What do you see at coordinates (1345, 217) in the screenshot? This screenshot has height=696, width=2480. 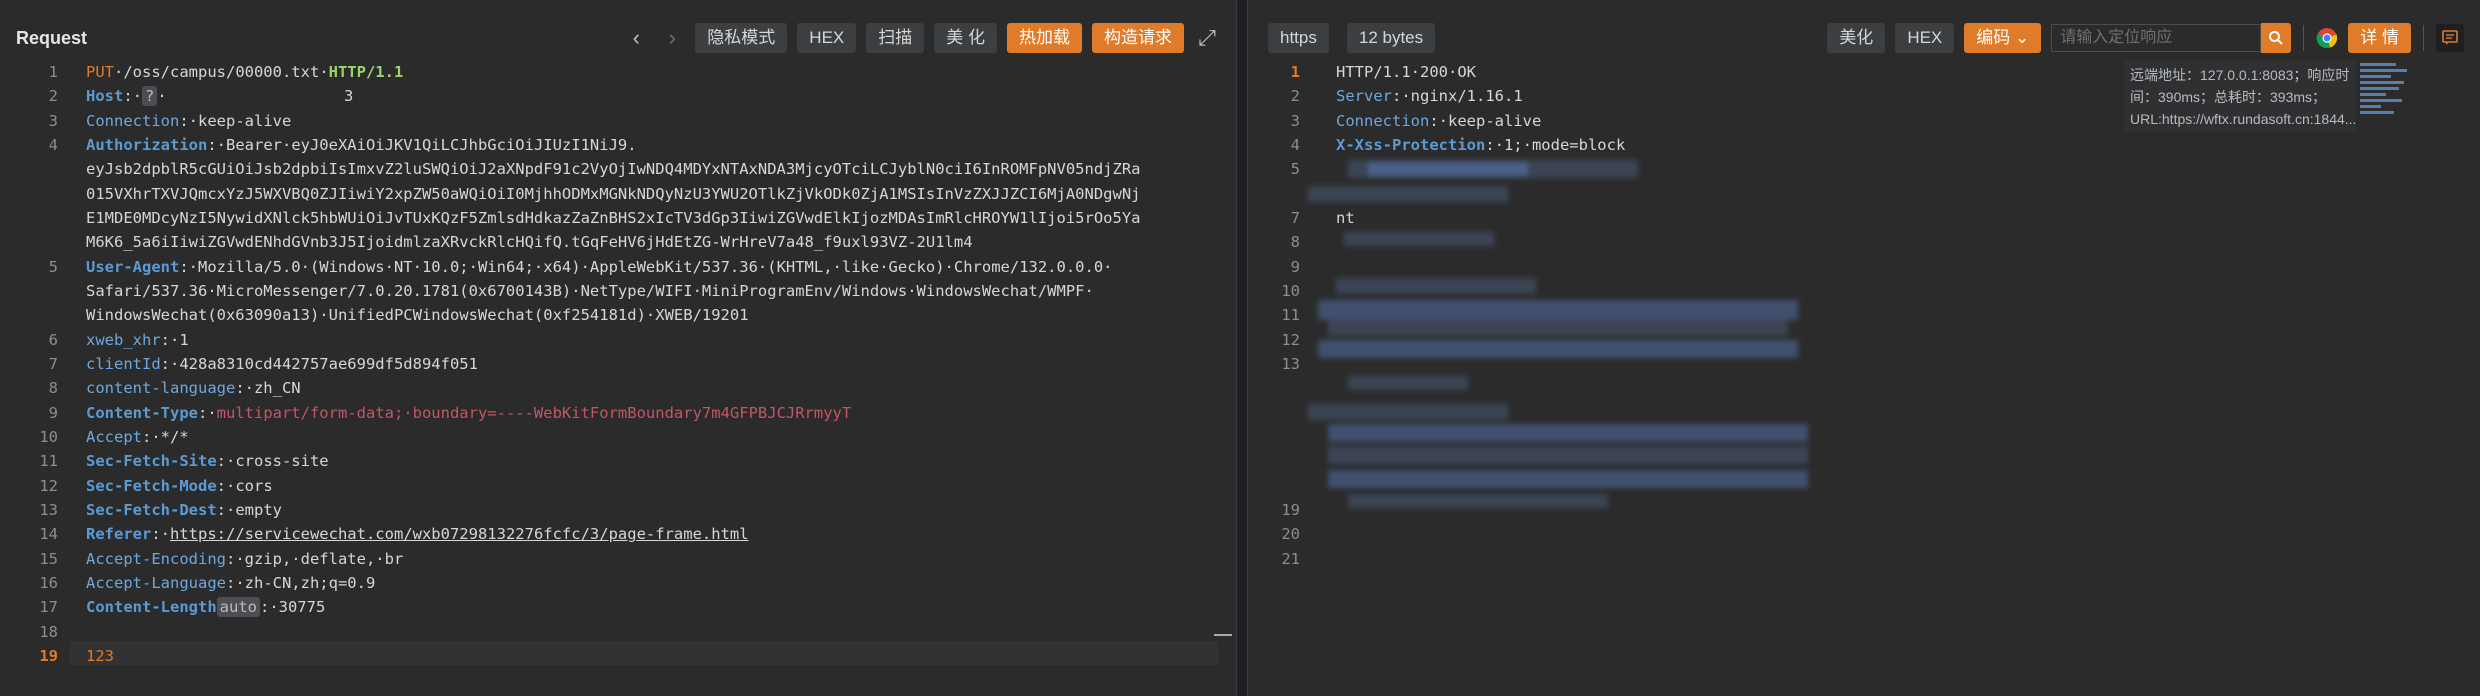 I see `token: nt` at bounding box center [1345, 217].